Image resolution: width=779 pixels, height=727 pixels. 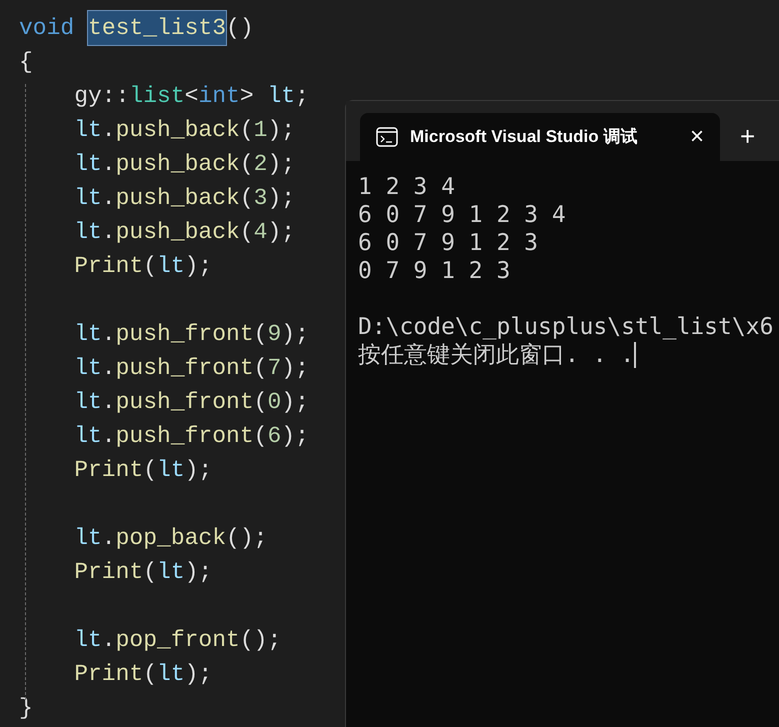 What do you see at coordinates (247, 96) in the screenshot?
I see `code-token: >` at bounding box center [247, 96].